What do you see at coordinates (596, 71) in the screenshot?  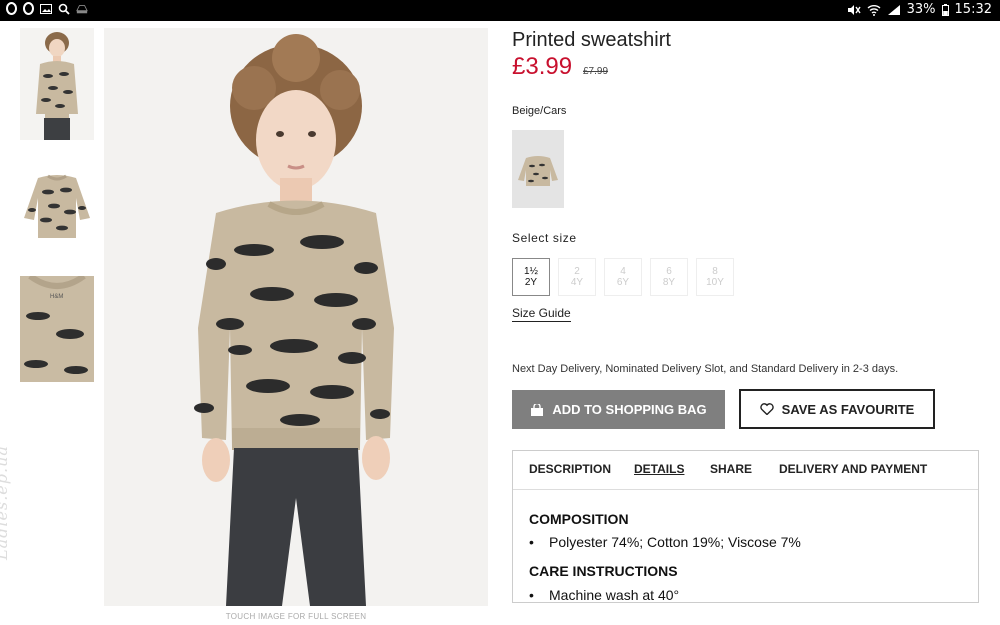 I see `original-price: £7.99` at bounding box center [596, 71].